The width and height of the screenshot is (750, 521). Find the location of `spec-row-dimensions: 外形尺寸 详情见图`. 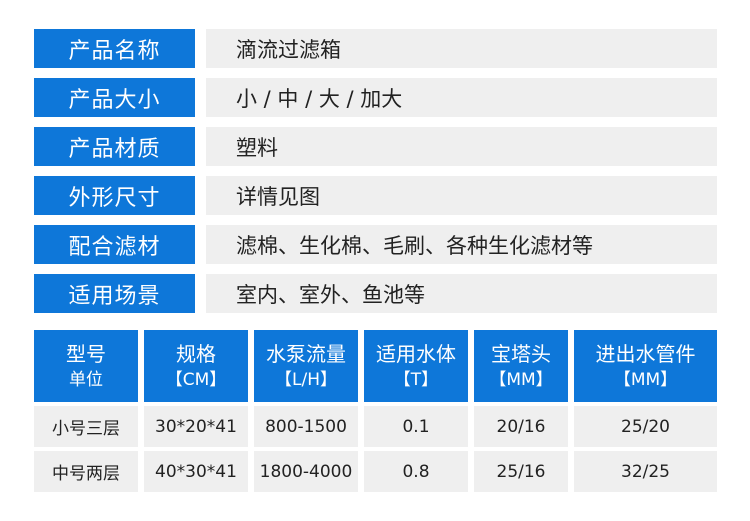

spec-row-dimensions: 外形尺寸 详情见图 is located at coordinates (375, 195).